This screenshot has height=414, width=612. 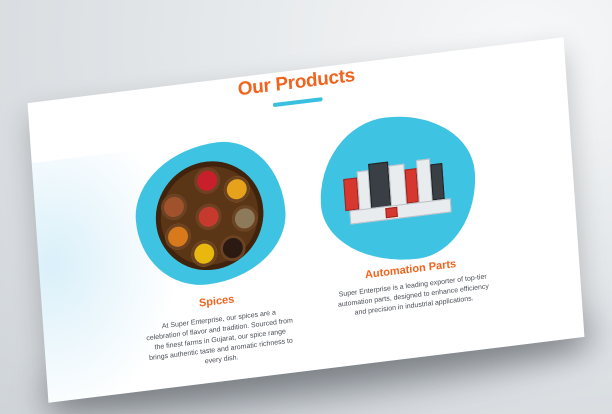 I want to click on section-title: Our Products, so click(x=296, y=82).